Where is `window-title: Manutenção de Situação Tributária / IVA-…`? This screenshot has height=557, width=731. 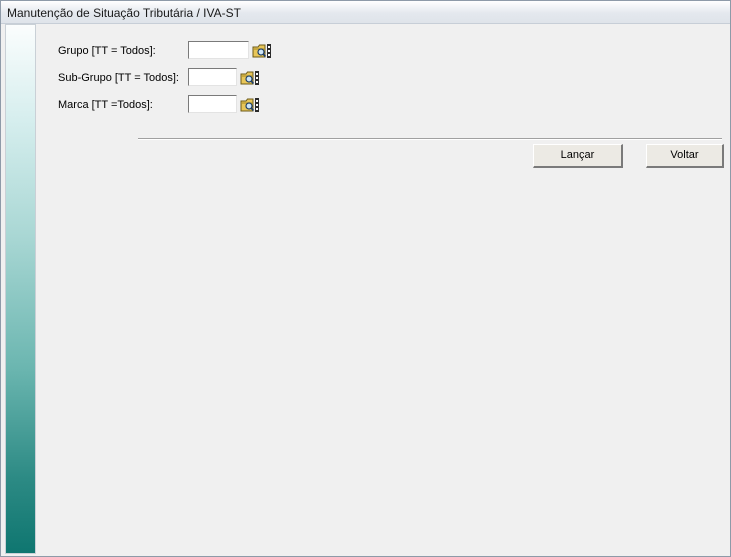
window-title: Manutenção de Situação Tributária / IVA-… is located at coordinates (124, 13).